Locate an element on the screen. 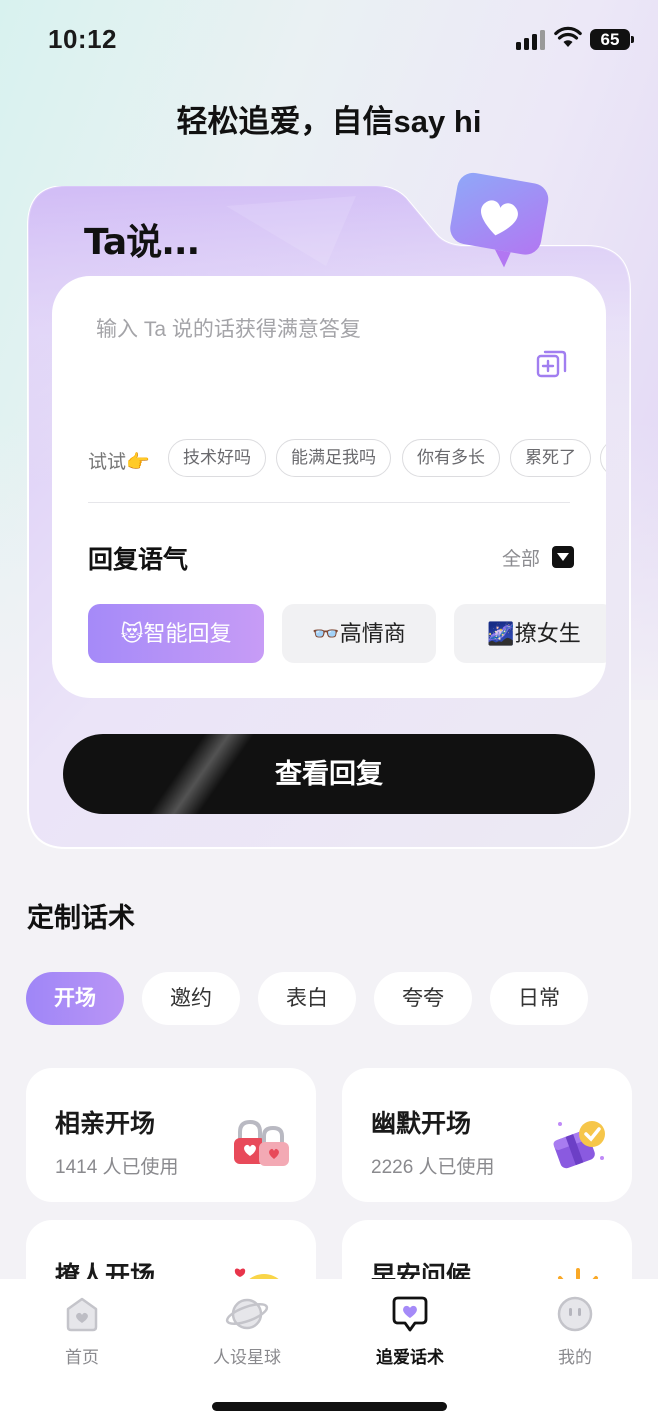 The width and height of the screenshot is (658, 1425). tab-praise: 夸夸 is located at coordinates (423, 998).